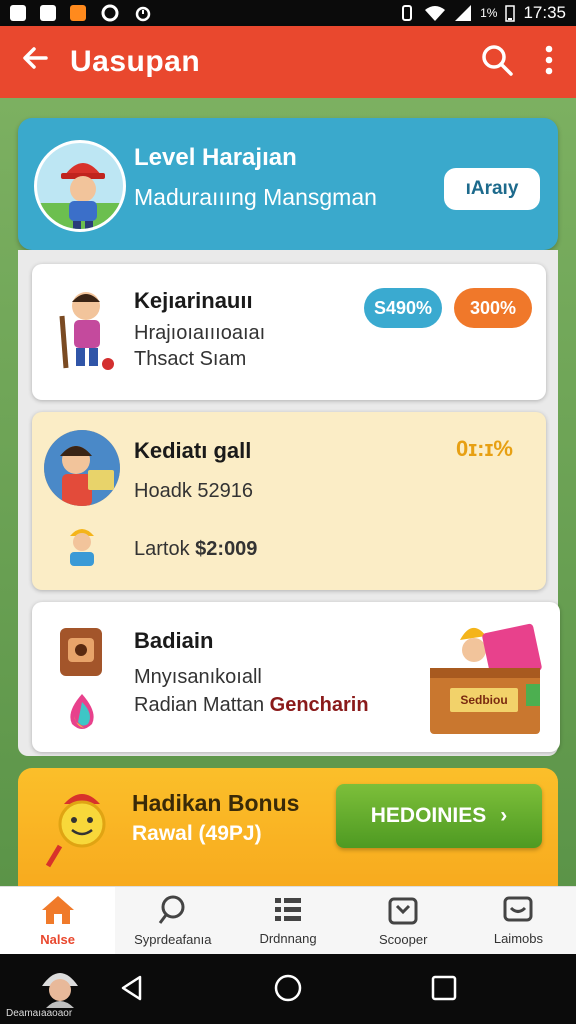 The image size is (576, 1024). What do you see at coordinates (193, 300) in the screenshot?
I see `card-1-title: Kejıarinauıı` at bounding box center [193, 300].